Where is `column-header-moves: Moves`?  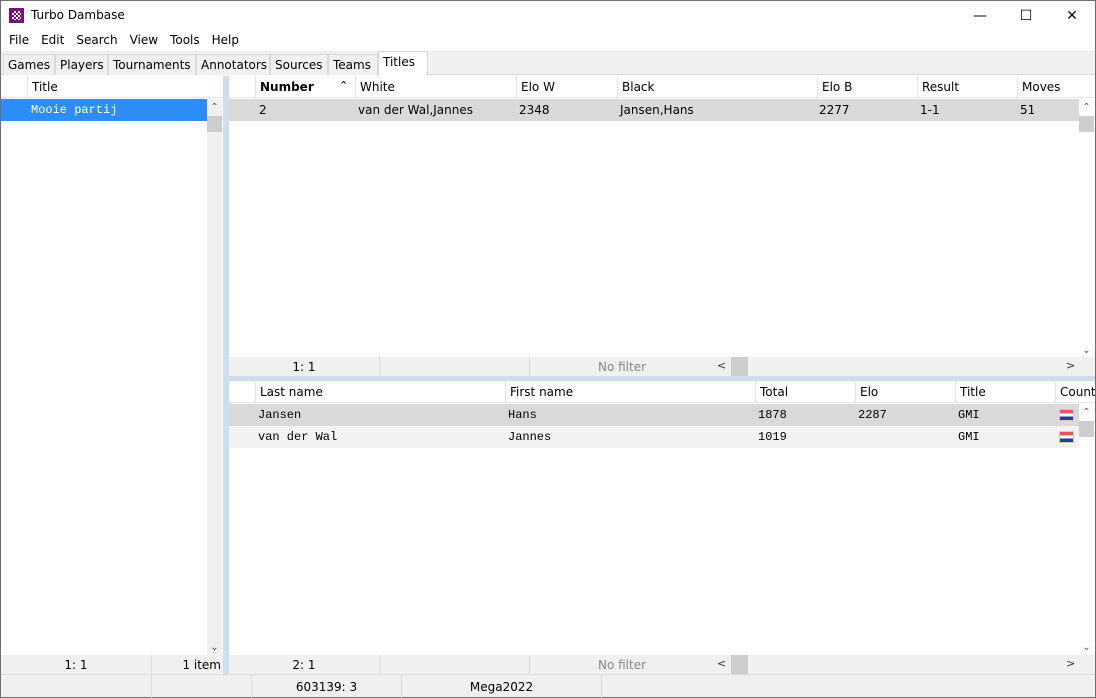
column-header-moves: Moves is located at coordinates (1056, 87).